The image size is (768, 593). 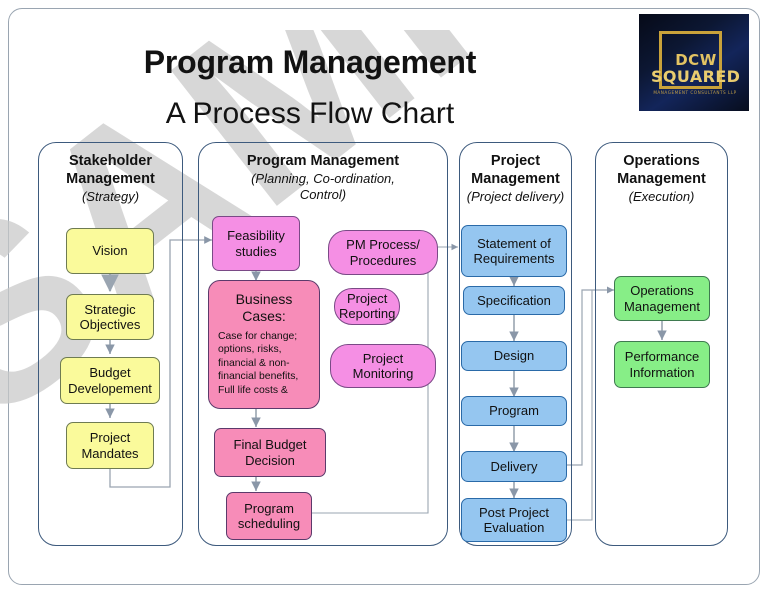 I want to click on logo-dcw-text: DCW, so click(x=696, y=60).